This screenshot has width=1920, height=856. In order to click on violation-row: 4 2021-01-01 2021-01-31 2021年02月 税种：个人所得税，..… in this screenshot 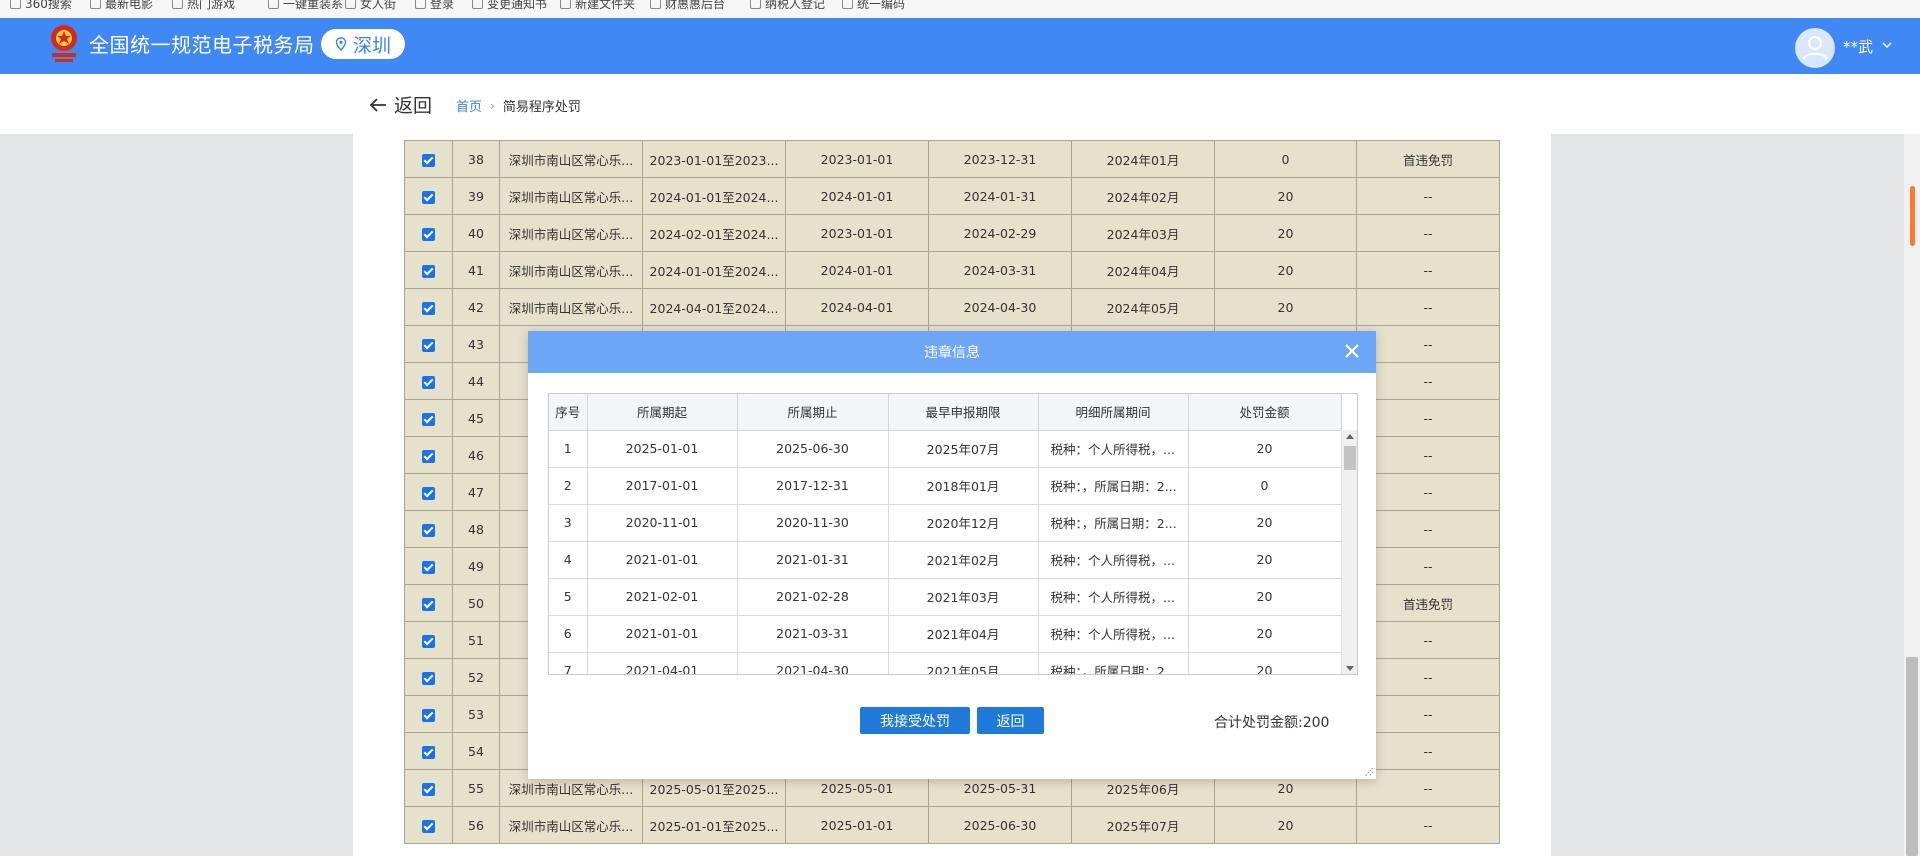, I will do `click(945, 560)`.